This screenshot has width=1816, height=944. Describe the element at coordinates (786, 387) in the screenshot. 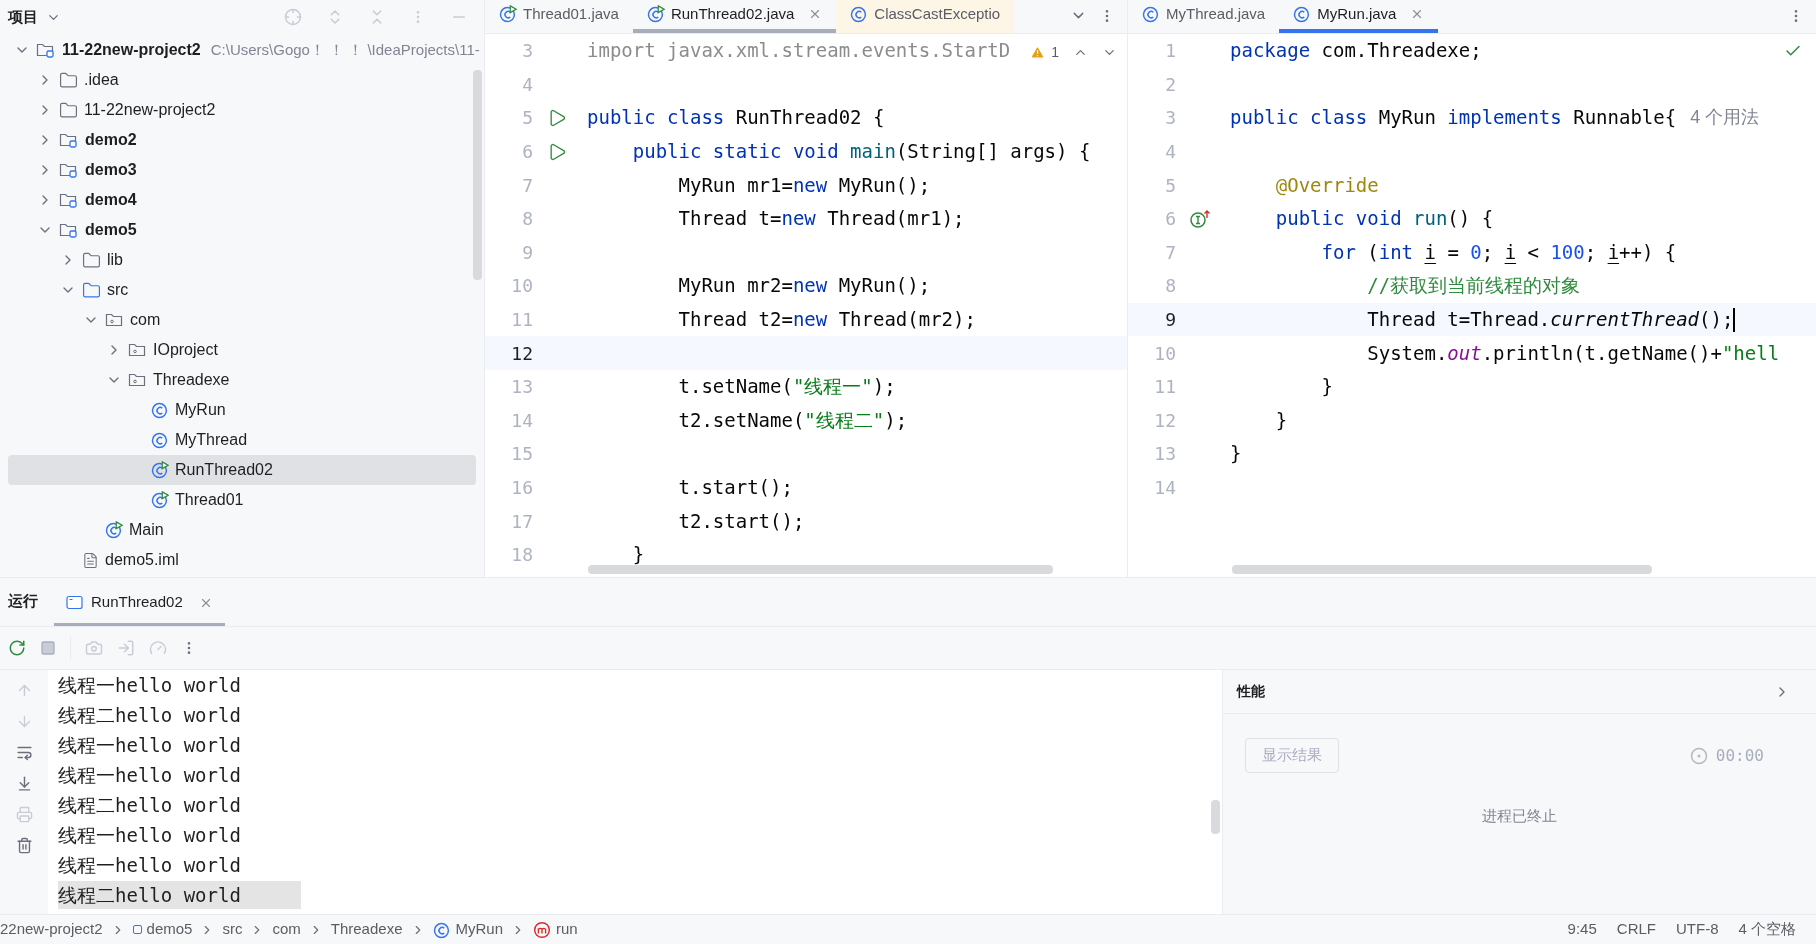

I see `code-line: t.setName("线程一");` at that location.